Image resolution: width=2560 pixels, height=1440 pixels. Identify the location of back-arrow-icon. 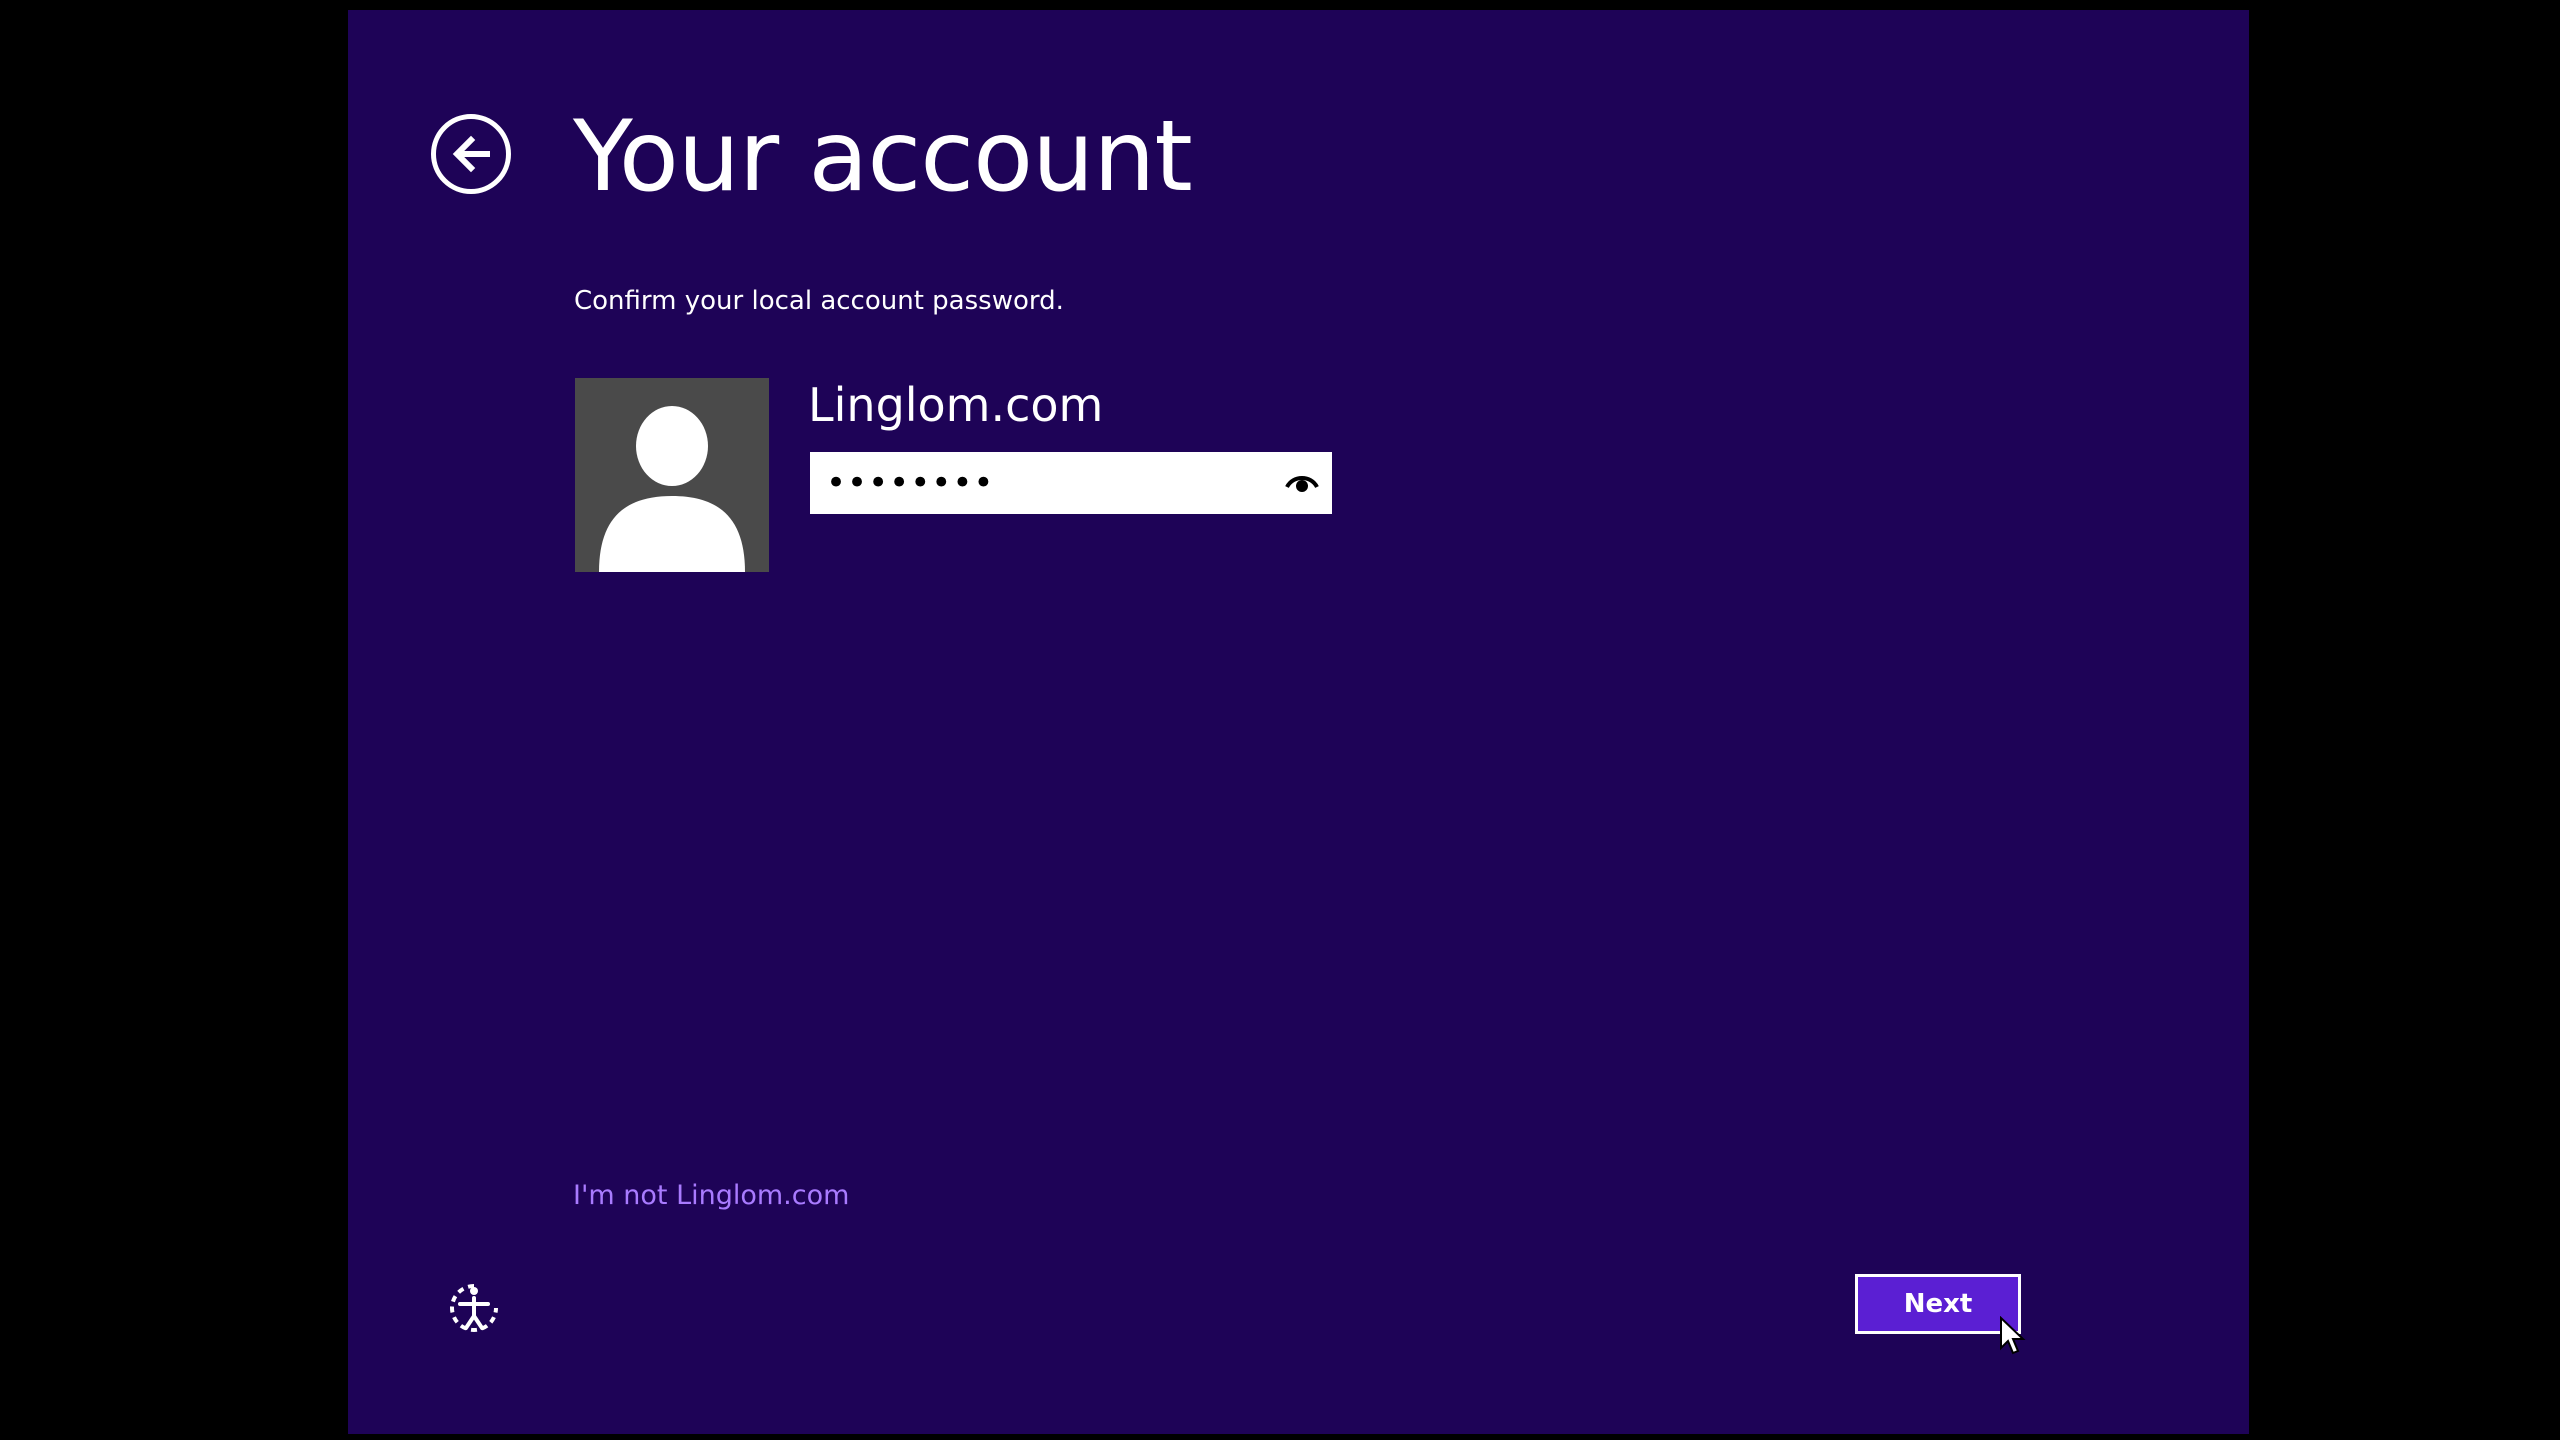
(471, 154).